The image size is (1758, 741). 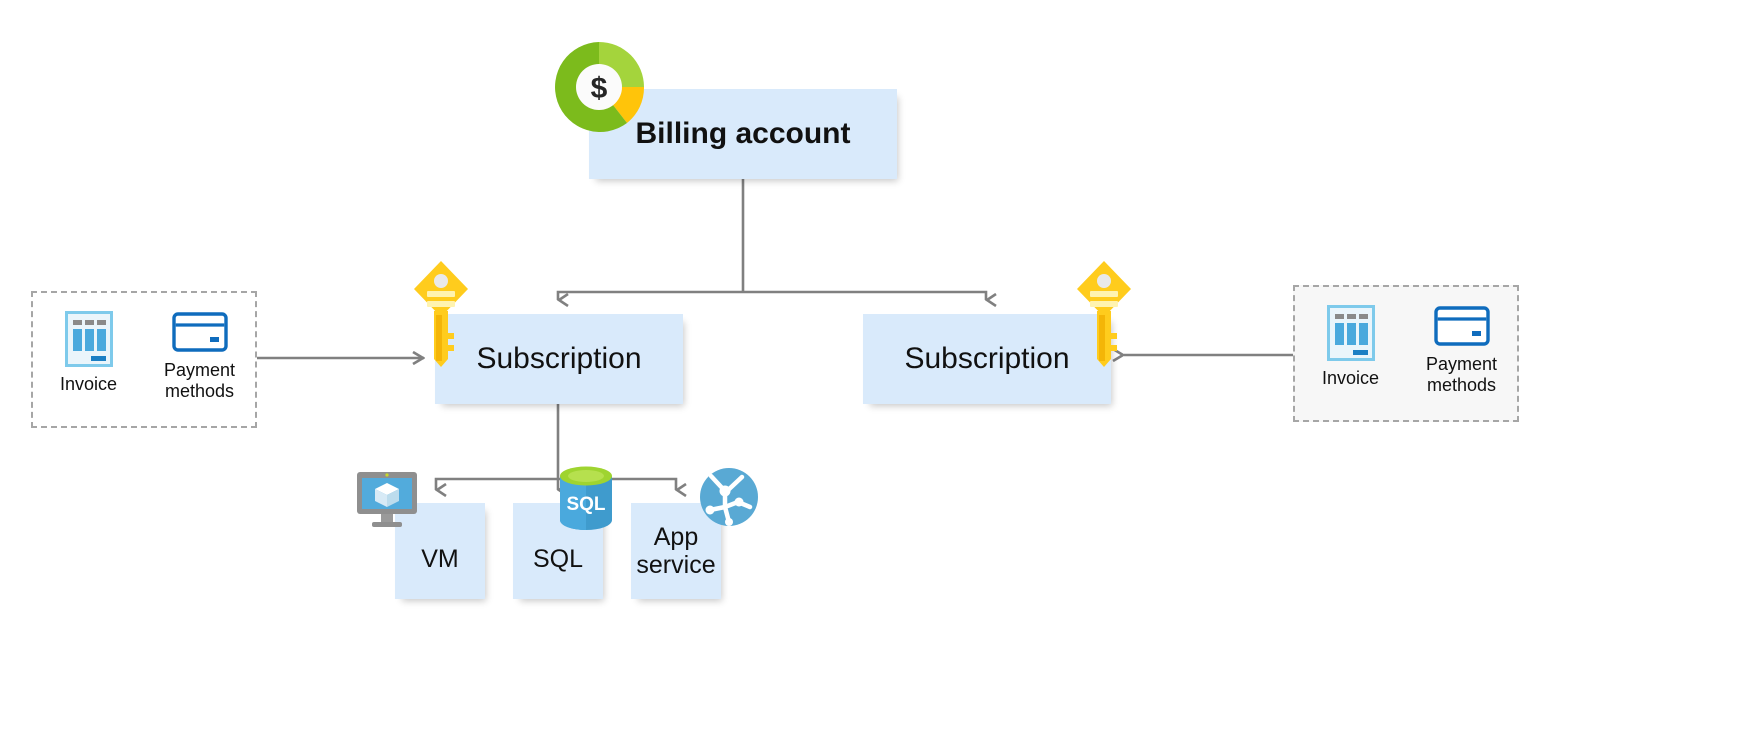 What do you see at coordinates (585, 504) in the screenshot?
I see `sql-icon-text: SQL` at bounding box center [585, 504].